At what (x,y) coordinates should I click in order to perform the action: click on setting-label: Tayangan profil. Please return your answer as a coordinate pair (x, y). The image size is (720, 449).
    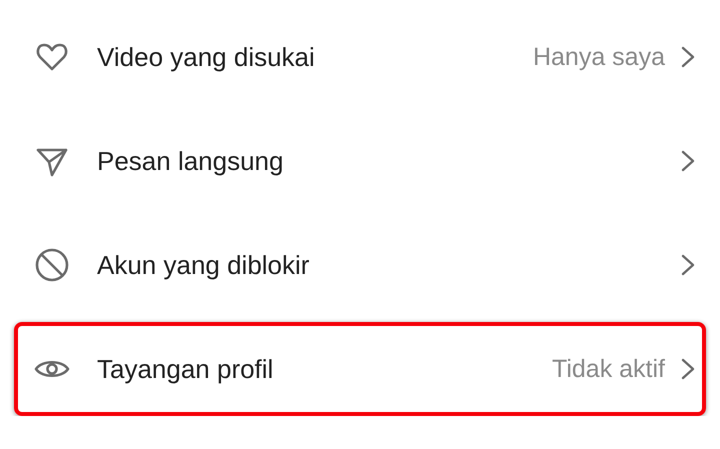
    Looking at the image, I should click on (185, 369).